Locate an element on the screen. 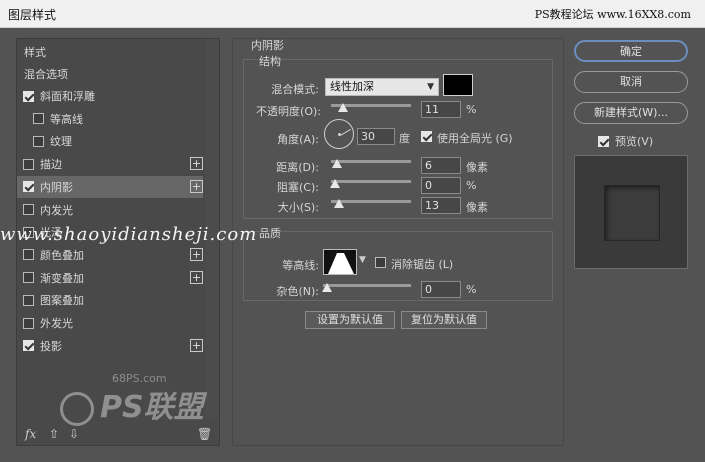  antialias-checkbox is located at coordinates (380, 262).